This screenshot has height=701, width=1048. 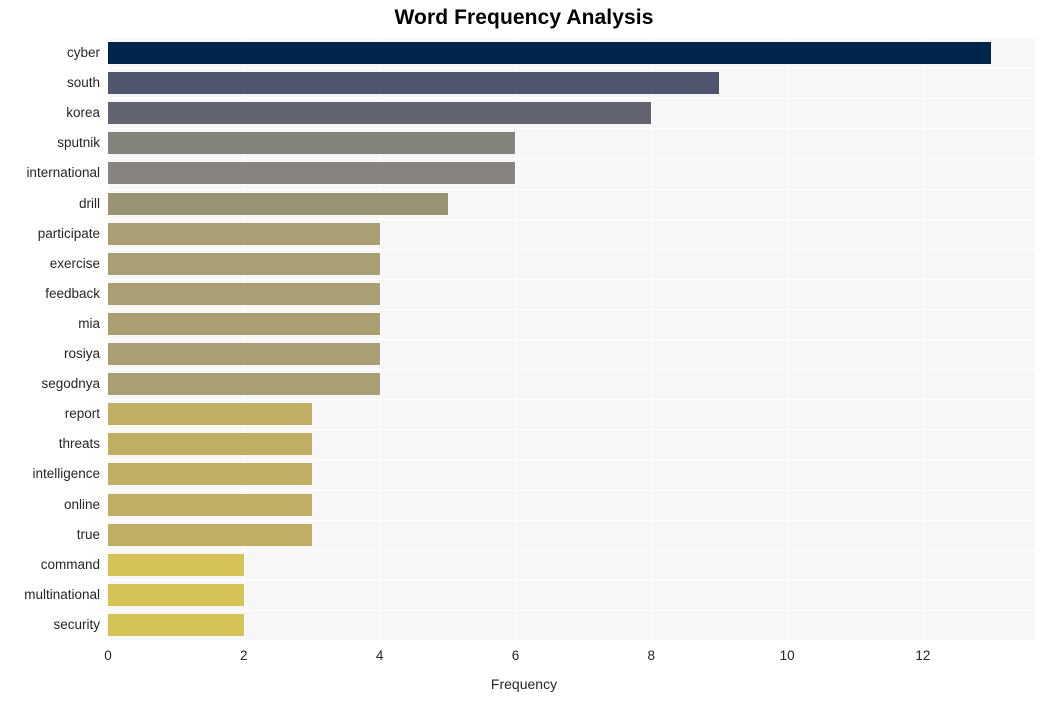 What do you see at coordinates (524, 17) in the screenshot?
I see `chart-title: Word Frequency Analysis` at bounding box center [524, 17].